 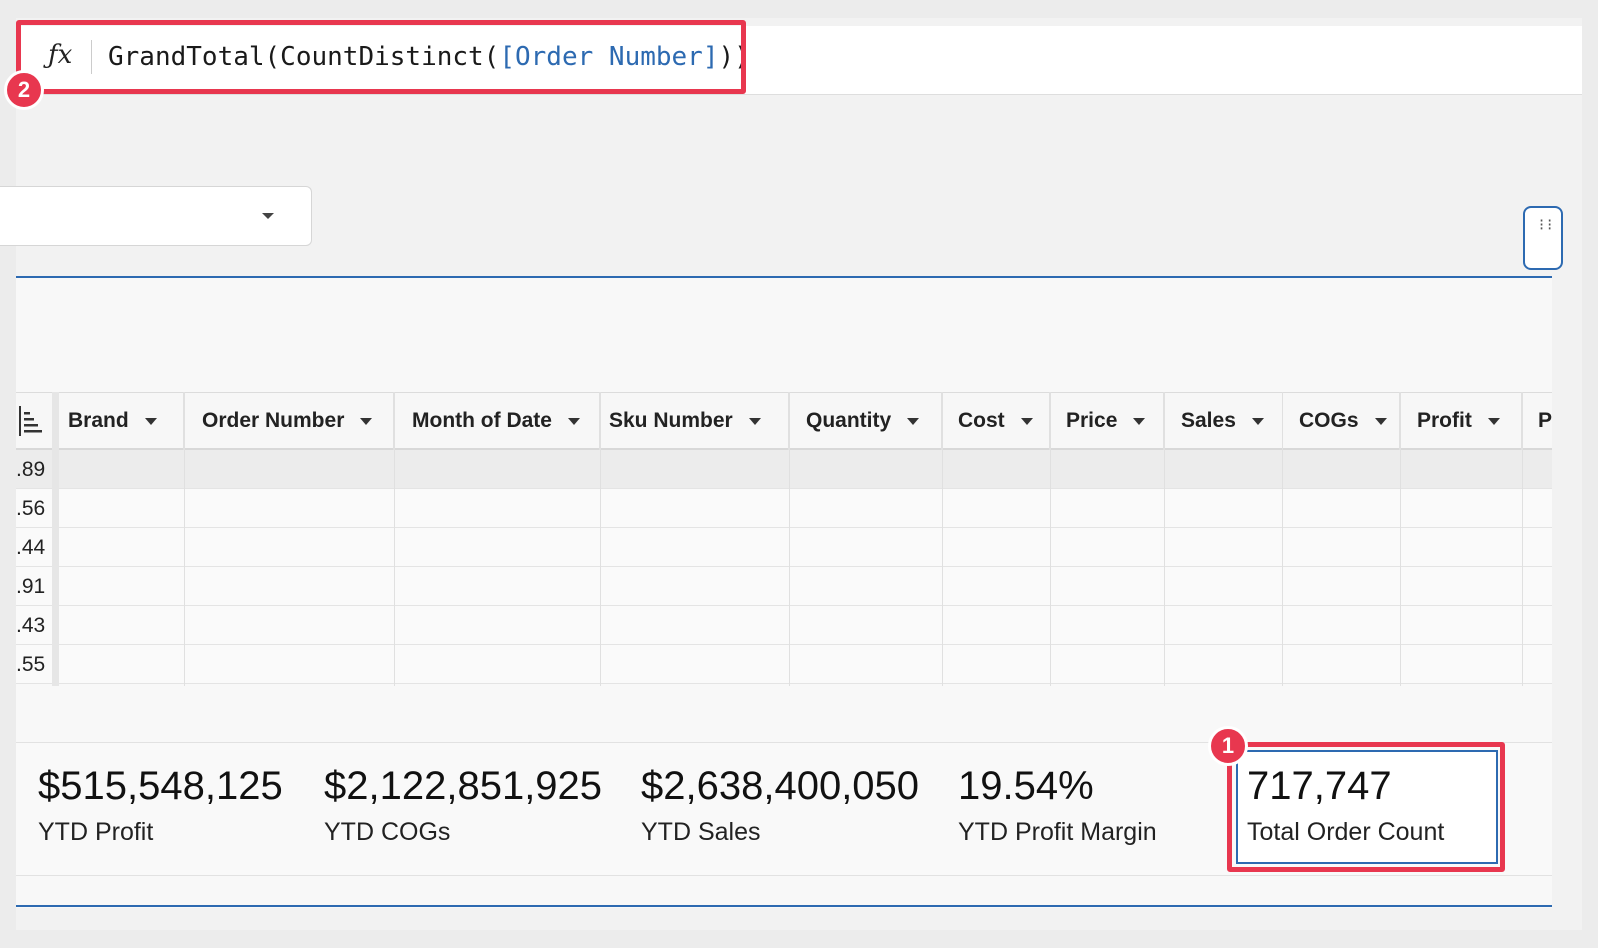 What do you see at coordinates (381, 57) in the screenshot?
I see `formula-highlight-box` at bounding box center [381, 57].